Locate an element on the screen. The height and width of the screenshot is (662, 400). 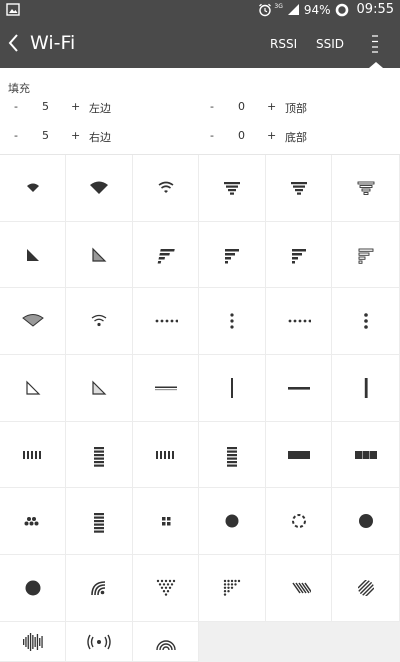
wifi-fan-small-icon is located at coordinates (32, 187).